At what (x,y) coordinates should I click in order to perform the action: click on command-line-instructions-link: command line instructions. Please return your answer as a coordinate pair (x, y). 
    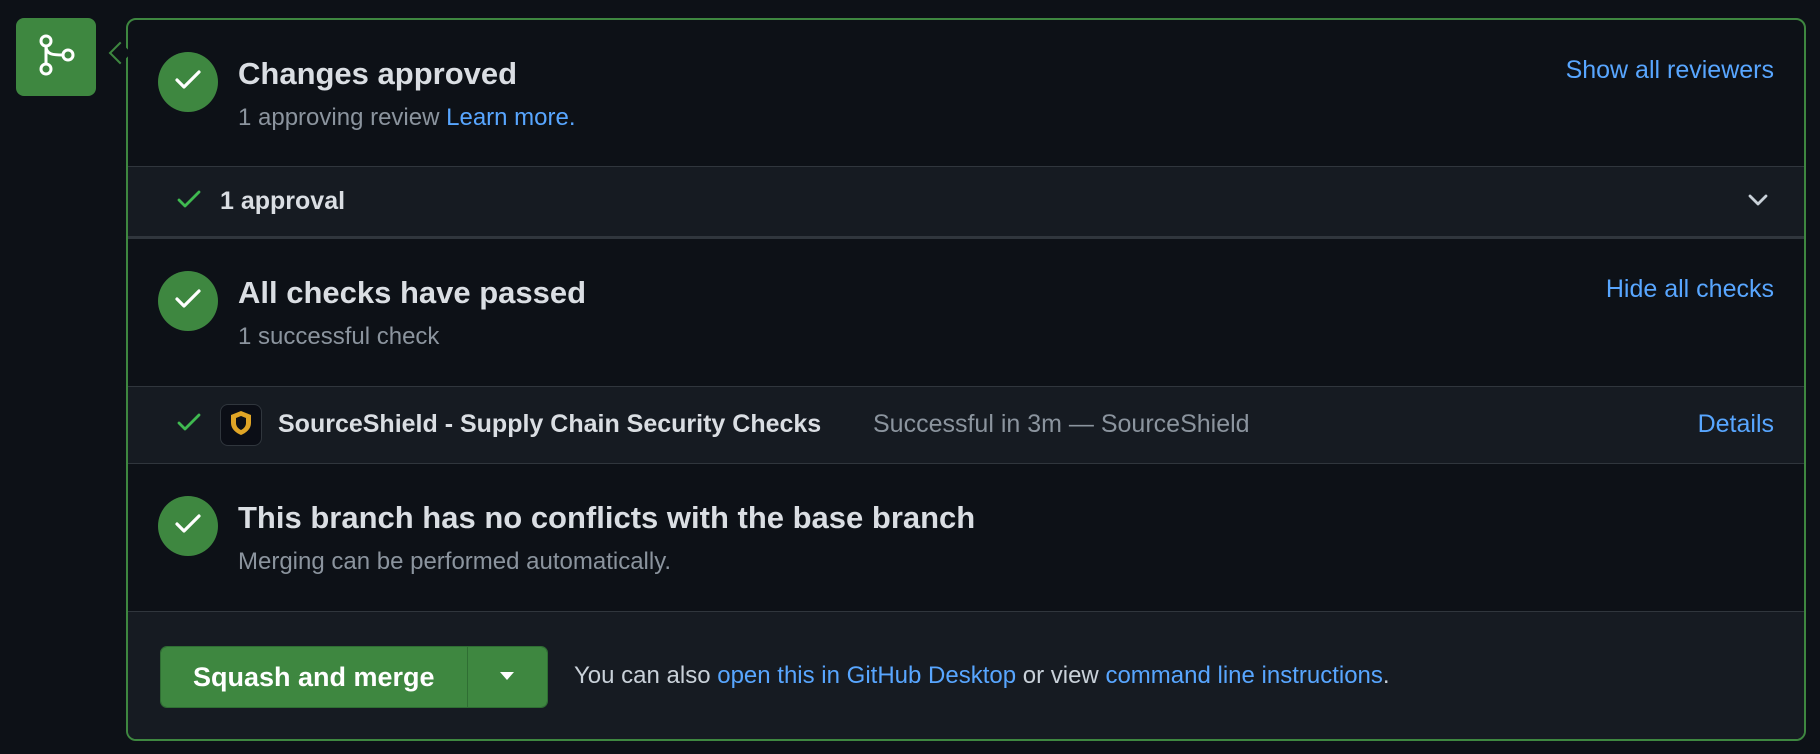
    Looking at the image, I should click on (1243, 675).